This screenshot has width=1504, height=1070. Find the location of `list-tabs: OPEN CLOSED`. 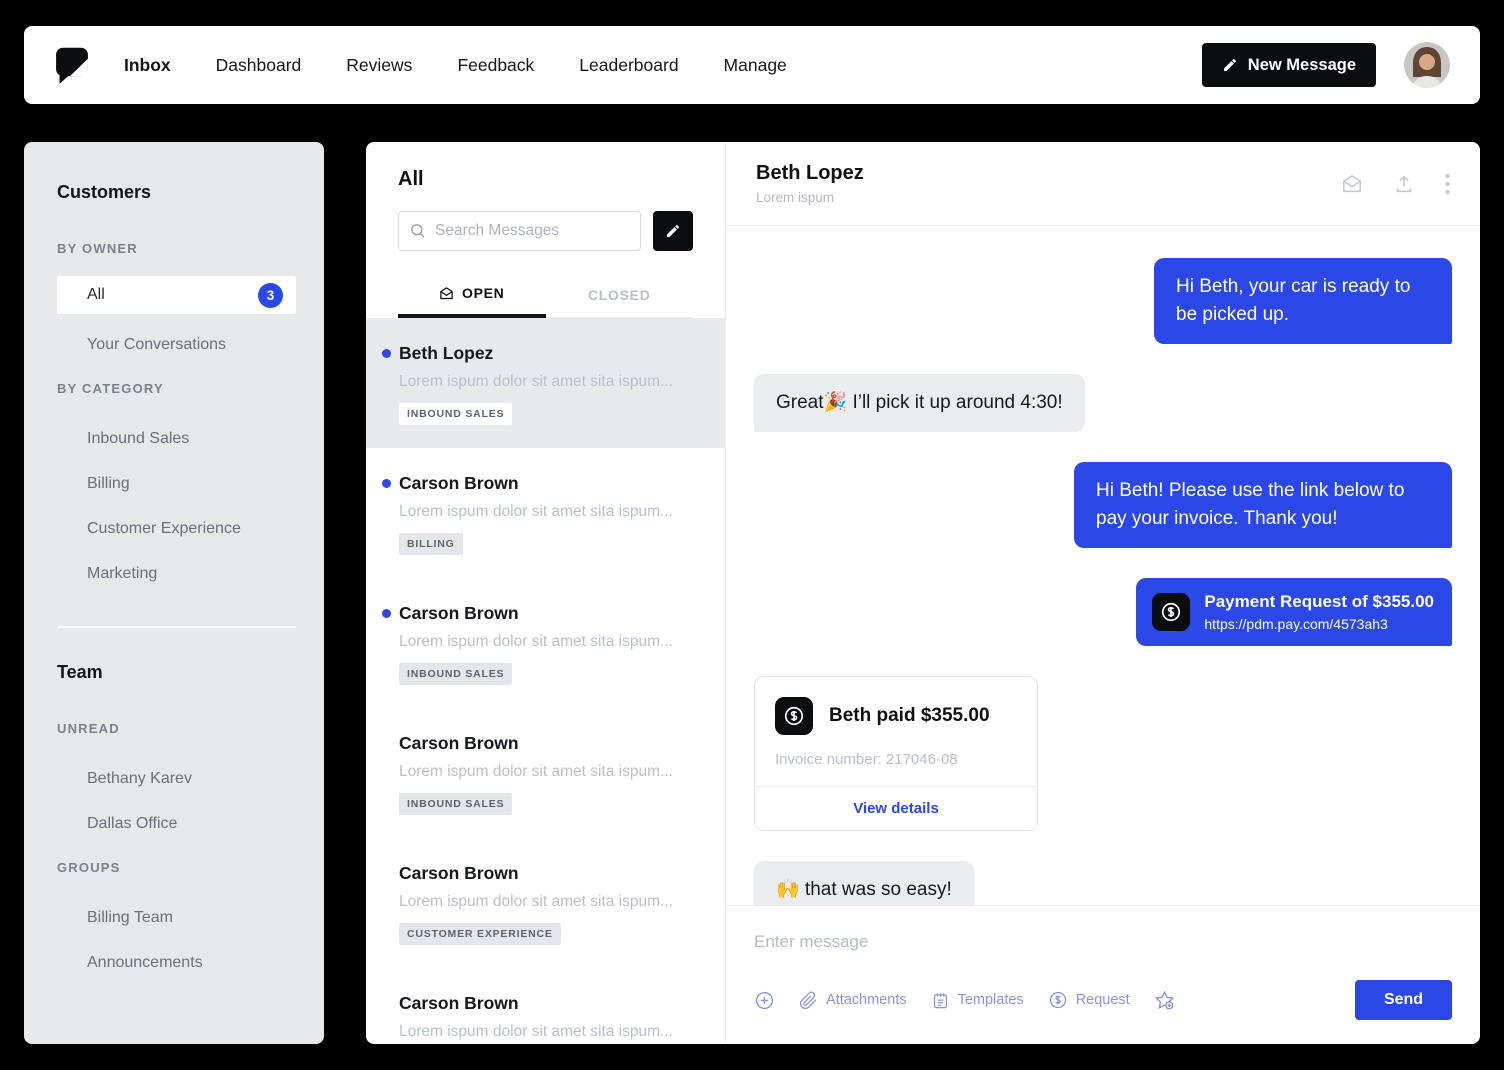

list-tabs: OPEN CLOSED is located at coordinates (545, 296).